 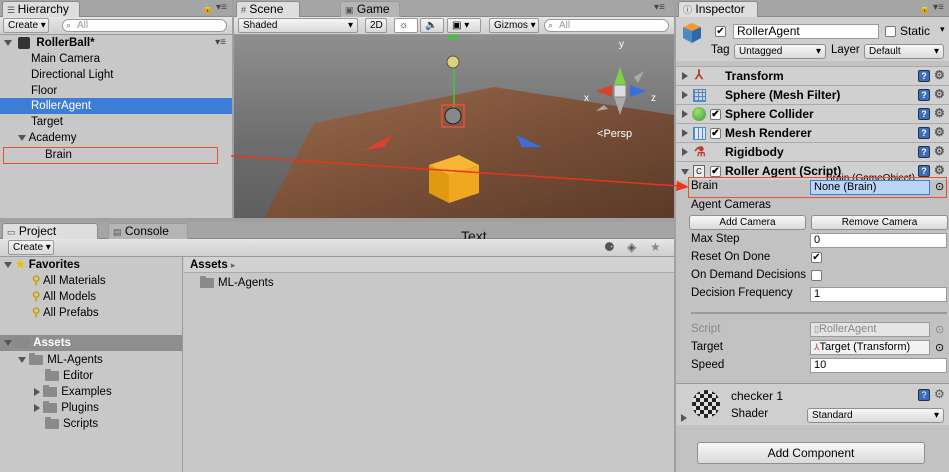 What do you see at coordinates (406, 25) in the screenshot?
I see `lighting-toggle: ☼` at bounding box center [406, 25].